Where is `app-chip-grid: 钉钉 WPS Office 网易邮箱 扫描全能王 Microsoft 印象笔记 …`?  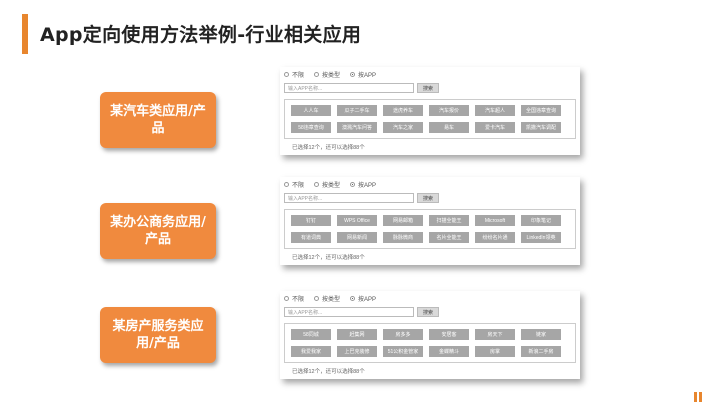 app-chip-grid: 钉钉 WPS Office 网易邮箱 扫描全能王 Microsoft 印象笔记 … is located at coordinates (430, 229).